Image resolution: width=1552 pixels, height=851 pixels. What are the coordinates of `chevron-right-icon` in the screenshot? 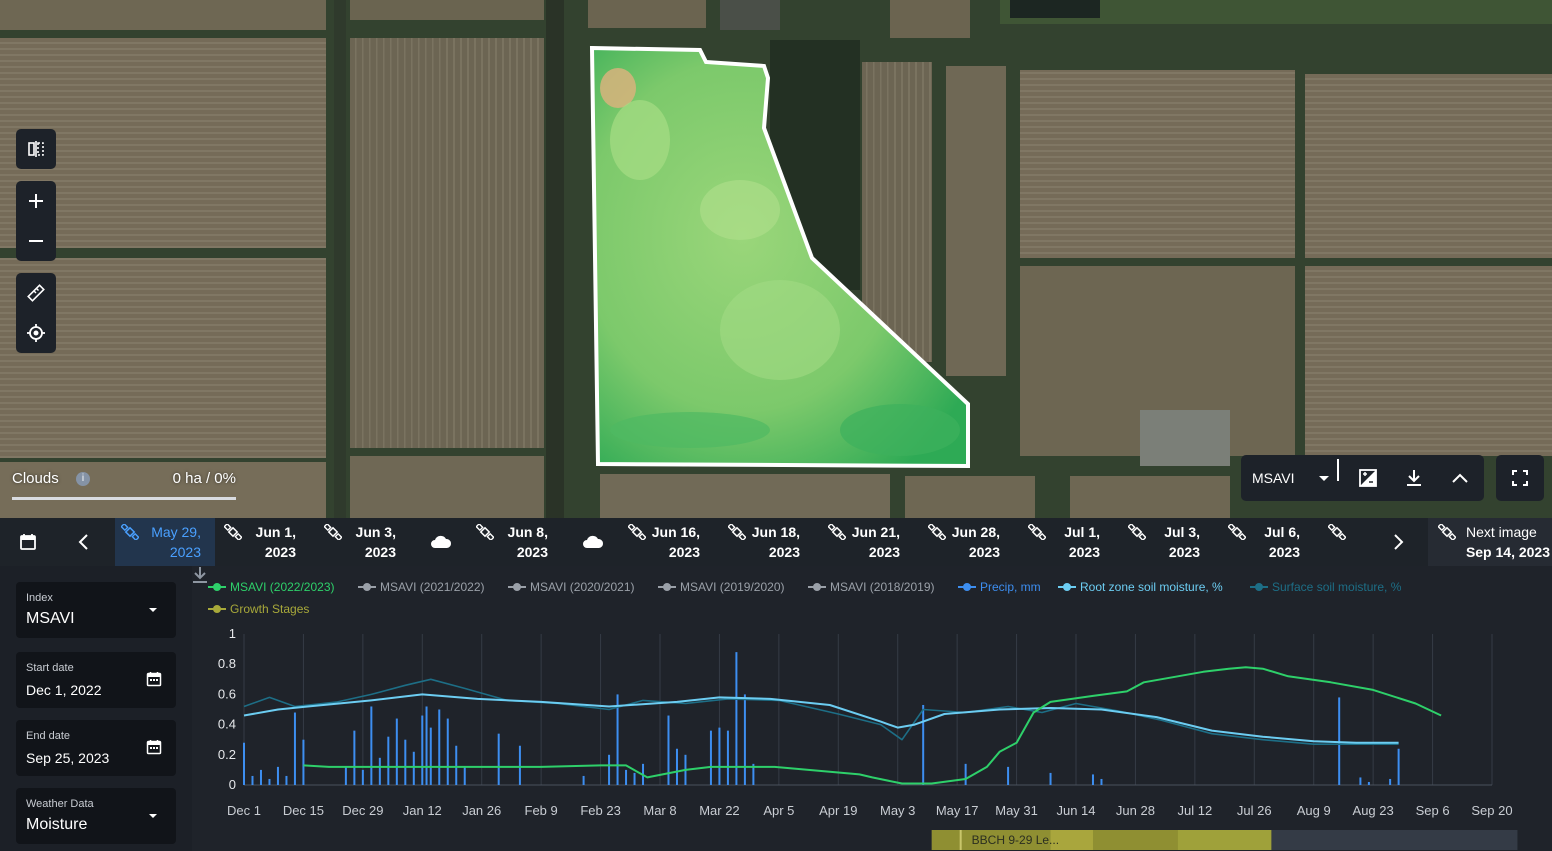 It's located at (1399, 542).